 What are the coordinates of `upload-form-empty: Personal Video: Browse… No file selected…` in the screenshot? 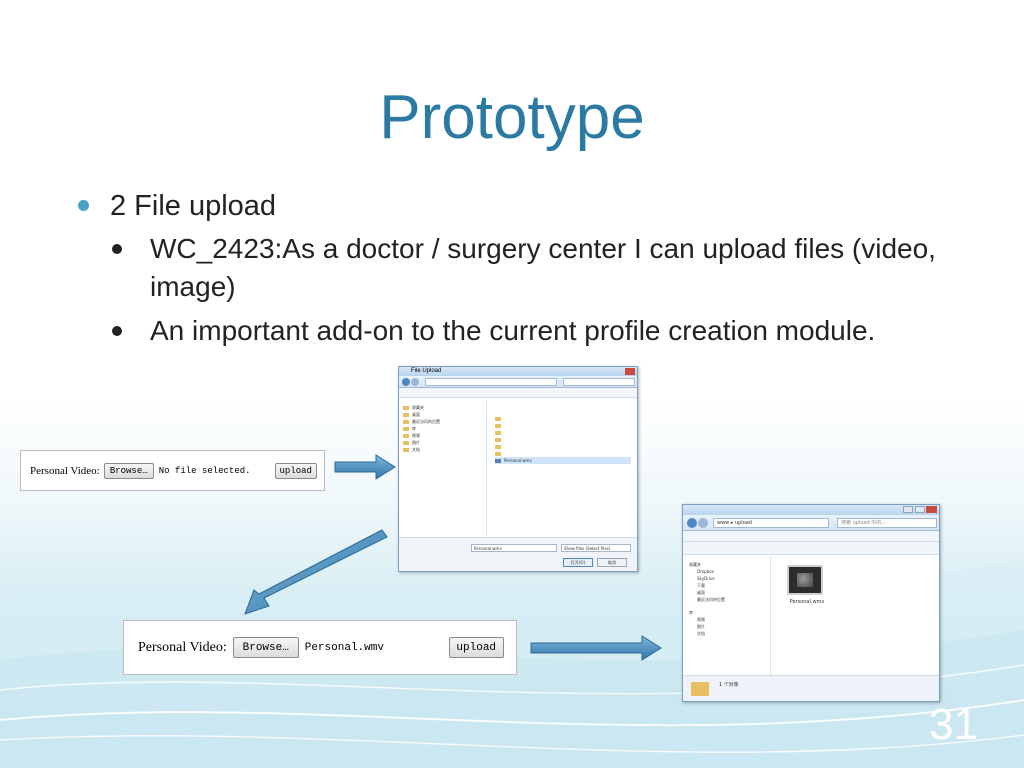 It's located at (172, 470).